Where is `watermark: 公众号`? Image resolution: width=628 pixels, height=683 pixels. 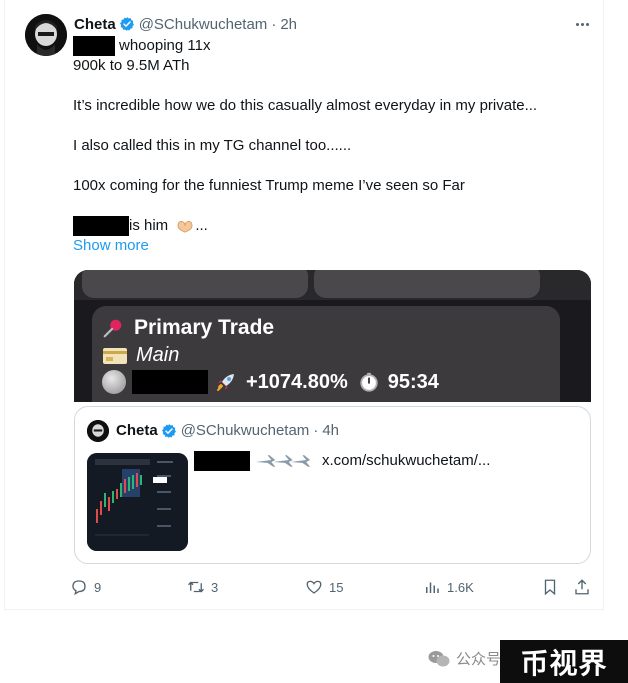 watermark: 公众号 is located at coordinates (464, 658).